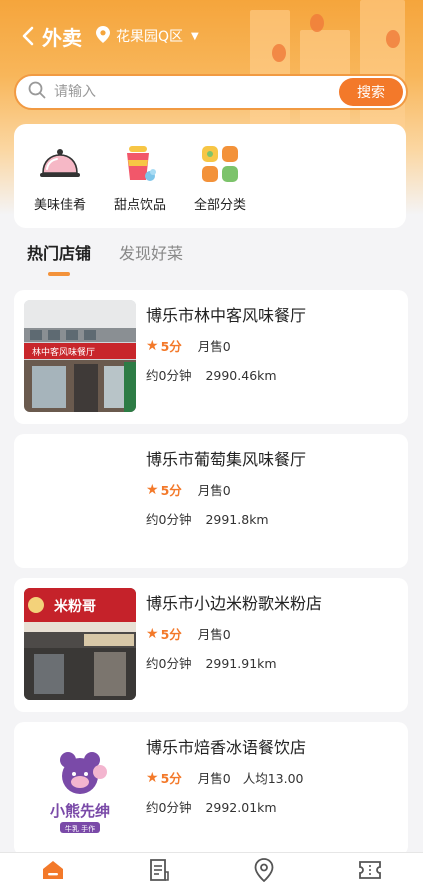 This screenshot has width=423, height=890. Describe the element at coordinates (62, 37) in the screenshot. I see `page-title: 外卖` at that location.